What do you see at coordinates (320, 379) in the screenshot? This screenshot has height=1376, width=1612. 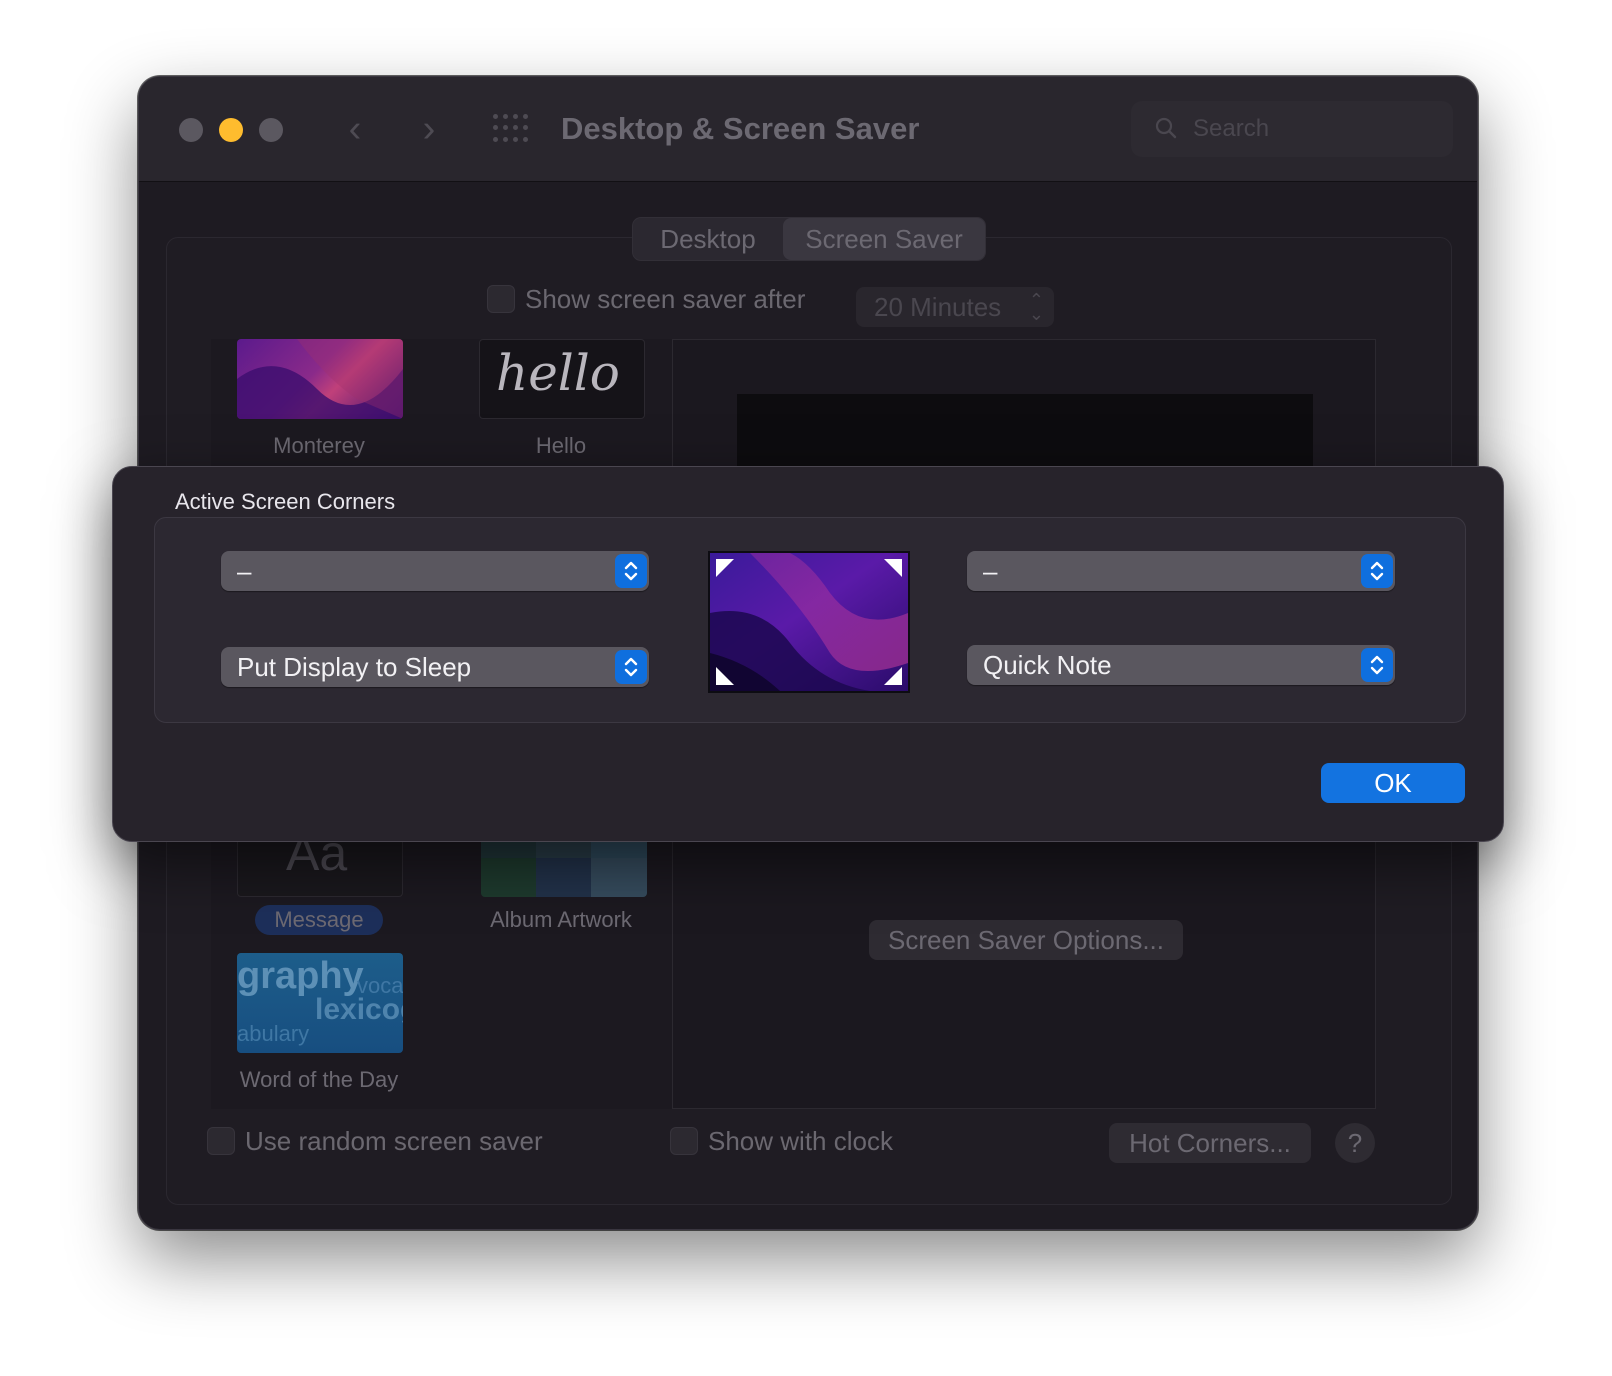 I see `saver-thumb-monterey` at bounding box center [320, 379].